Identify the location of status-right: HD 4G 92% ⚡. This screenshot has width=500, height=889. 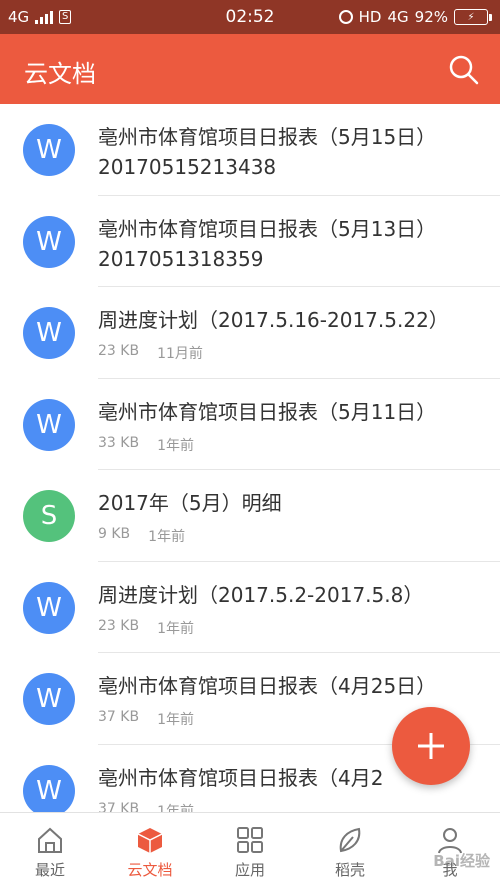
(415, 17).